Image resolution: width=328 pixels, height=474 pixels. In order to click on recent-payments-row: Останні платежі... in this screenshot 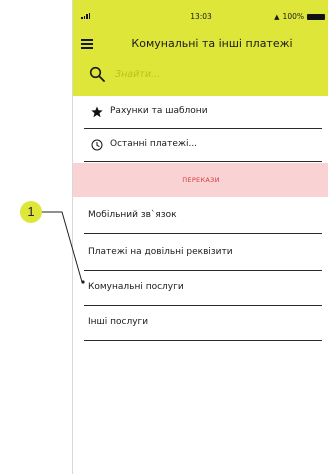, I will do `click(203, 145)`.